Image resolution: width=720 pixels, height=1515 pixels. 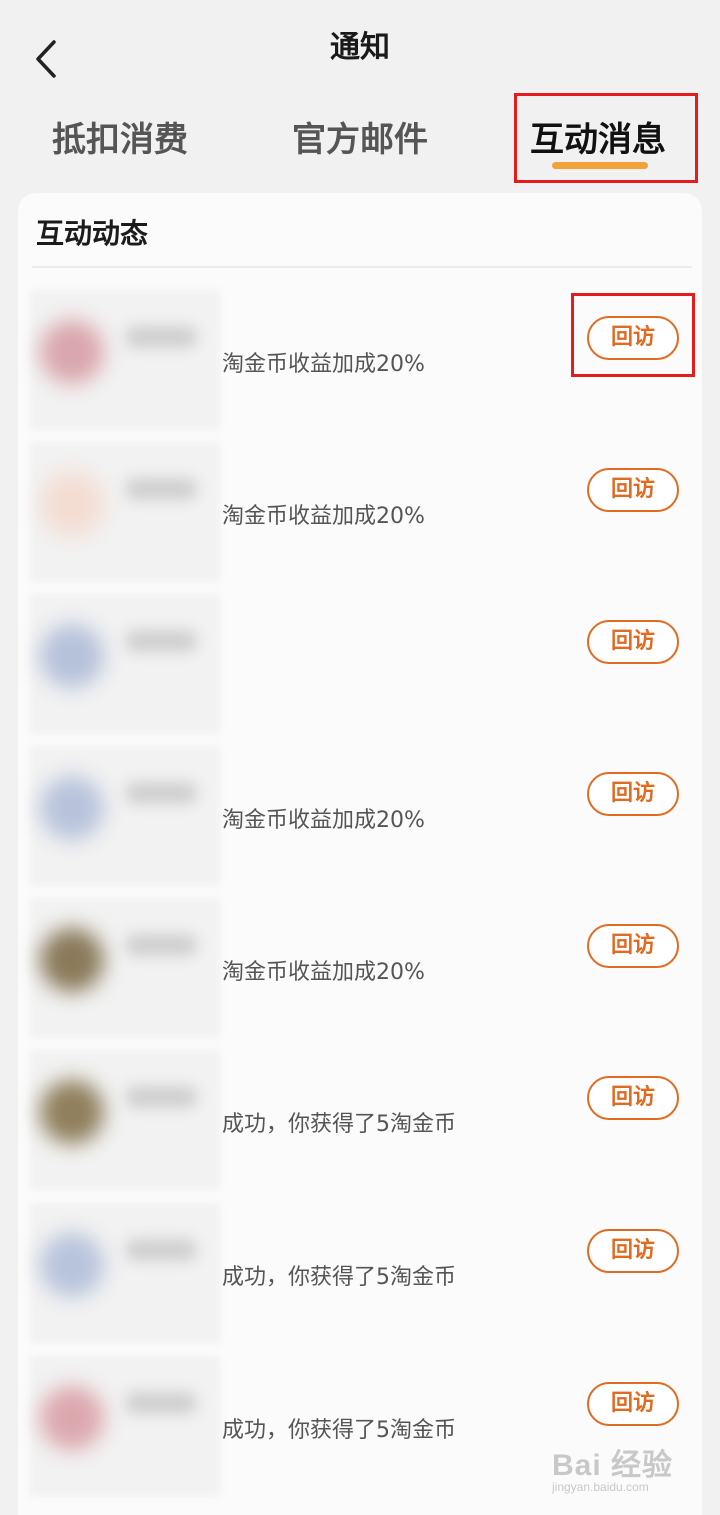 What do you see at coordinates (360, 136) in the screenshot?
I see `tab-official-mail: 官方邮件` at bounding box center [360, 136].